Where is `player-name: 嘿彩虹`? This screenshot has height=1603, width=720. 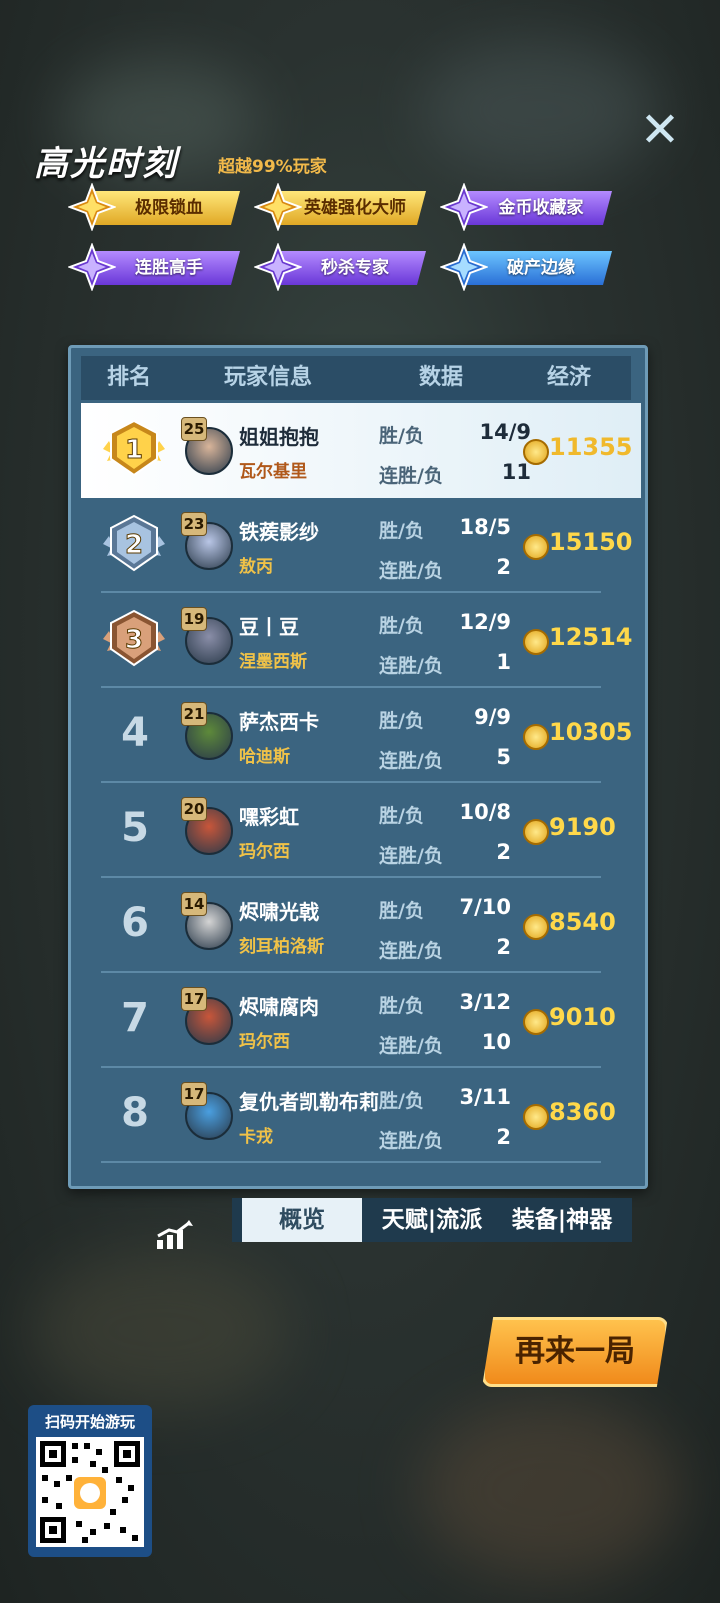 player-name: 嘿彩虹 is located at coordinates (269, 817).